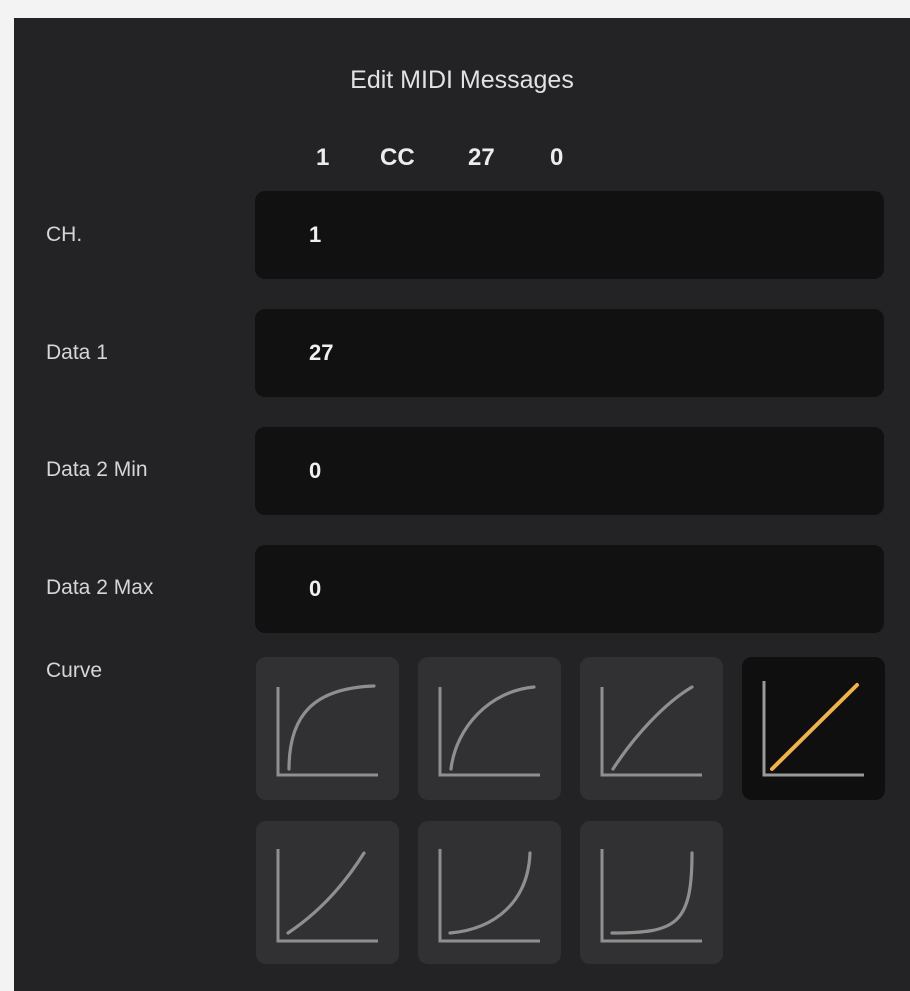 This screenshot has height=991, width=910. What do you see at coordinates (321, 352) in the screenshot?
I see `data1-value: 27` at bounding box center [321, 352].